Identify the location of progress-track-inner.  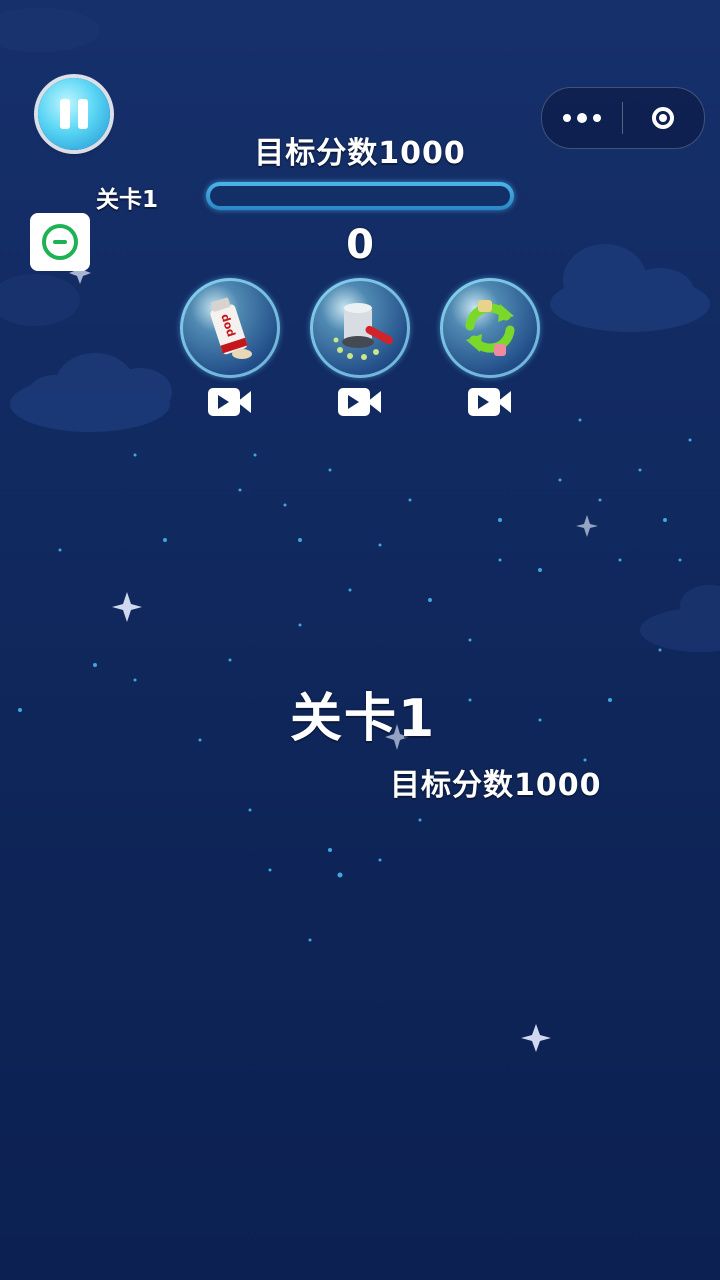
(360, 196).